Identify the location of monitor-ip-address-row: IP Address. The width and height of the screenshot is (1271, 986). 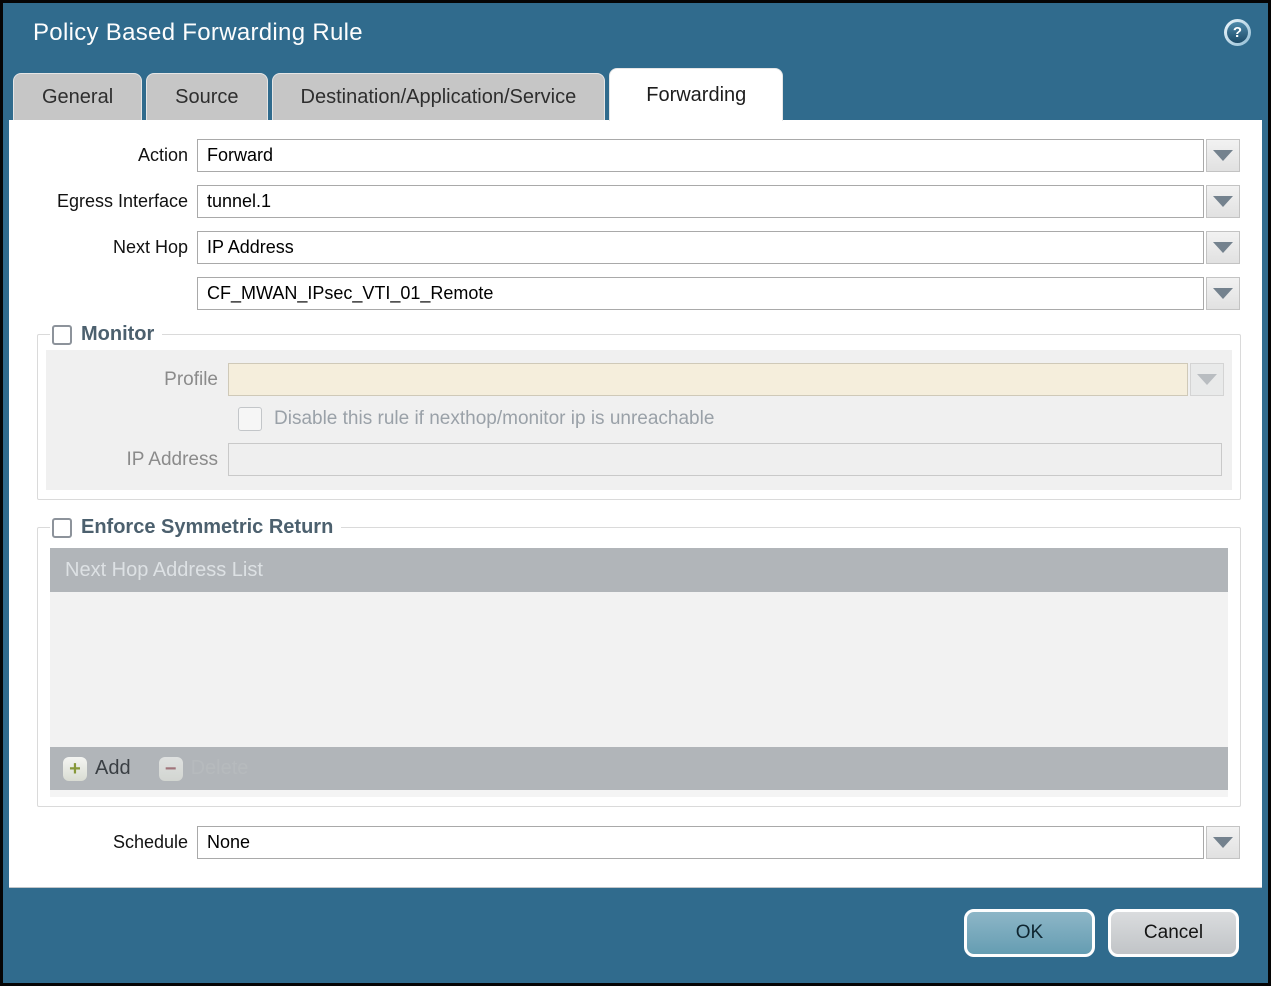
(635, 459).